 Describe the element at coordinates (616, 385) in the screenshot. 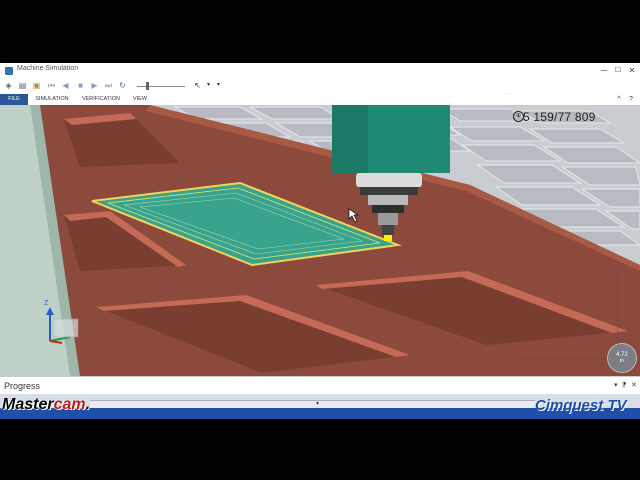

I see `progress-pin-icon: ▾` at that location.